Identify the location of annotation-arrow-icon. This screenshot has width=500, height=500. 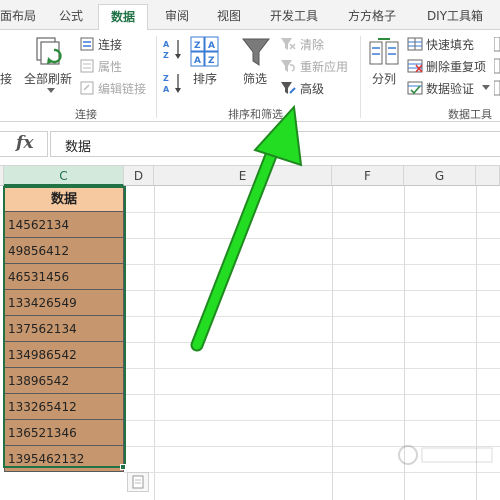
(246, 228).